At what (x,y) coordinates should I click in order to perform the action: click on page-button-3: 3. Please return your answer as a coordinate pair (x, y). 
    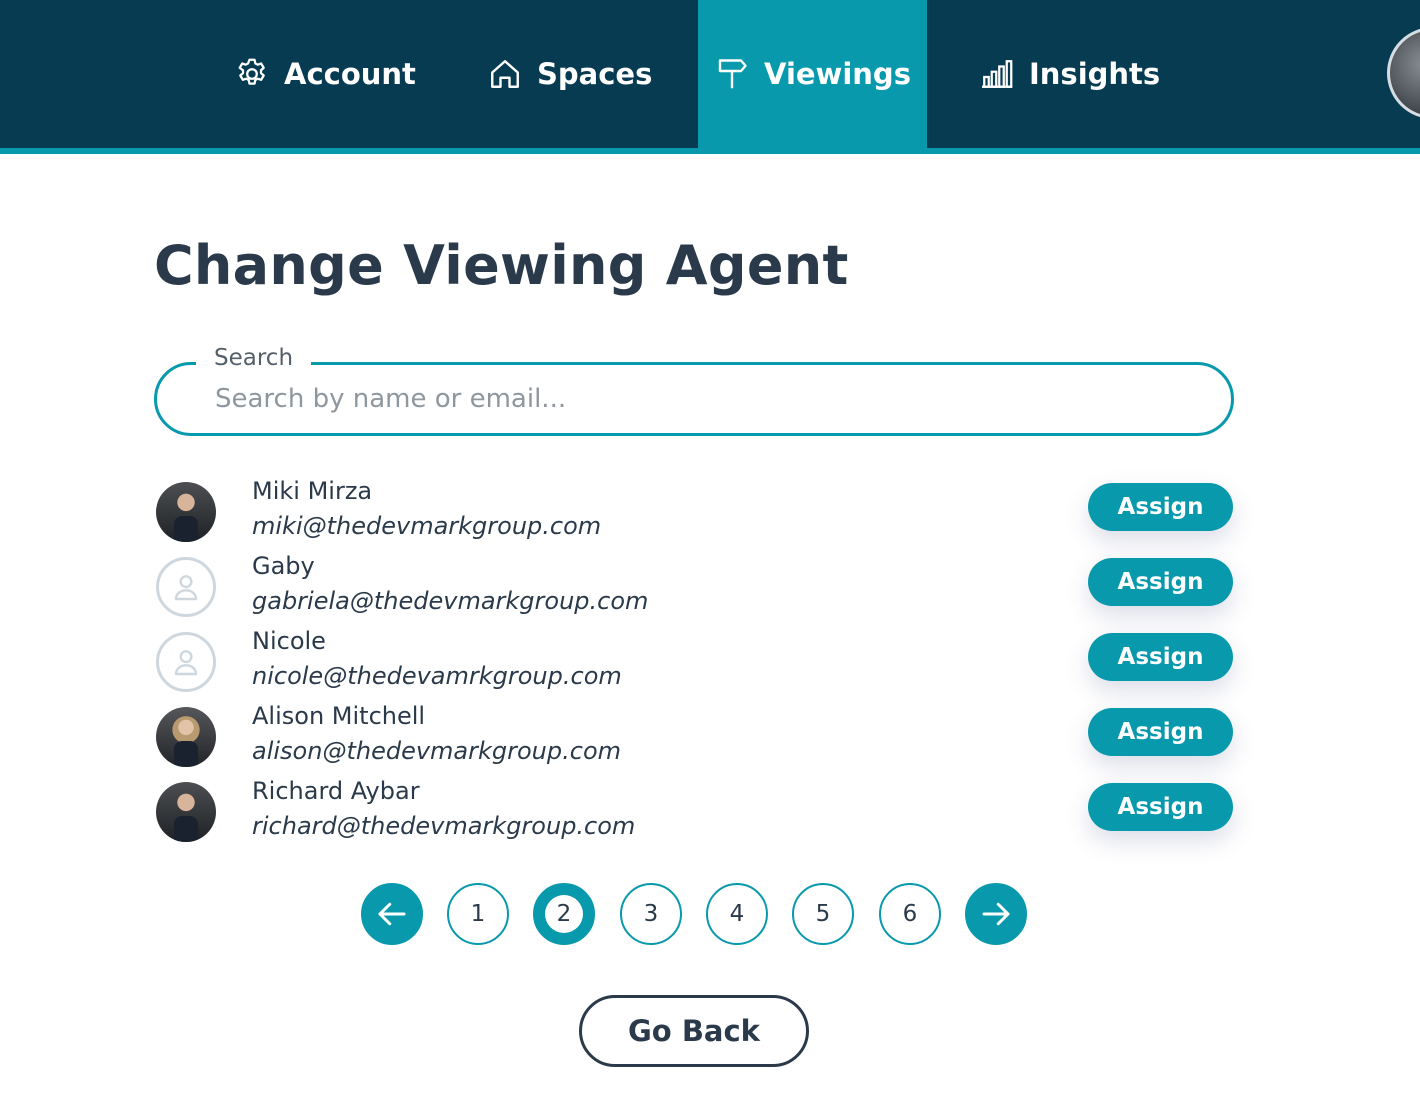
    Looking at the image, I should click on (651, 914).